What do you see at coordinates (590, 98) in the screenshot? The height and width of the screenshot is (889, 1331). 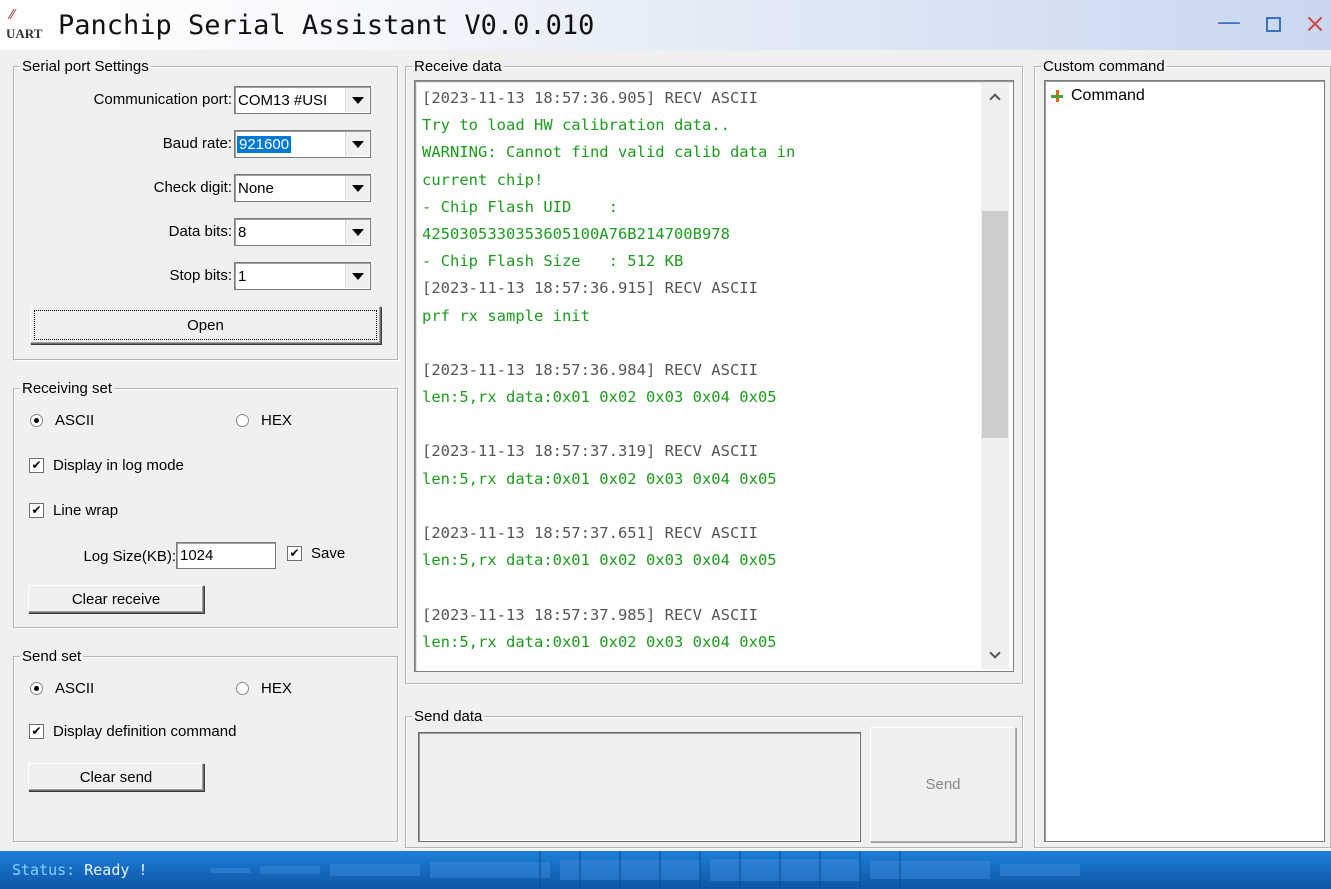 I see `log-header-line: [2023-11-13 18:57:36.905] RECV ASCII` at bounding box center [590, 98].